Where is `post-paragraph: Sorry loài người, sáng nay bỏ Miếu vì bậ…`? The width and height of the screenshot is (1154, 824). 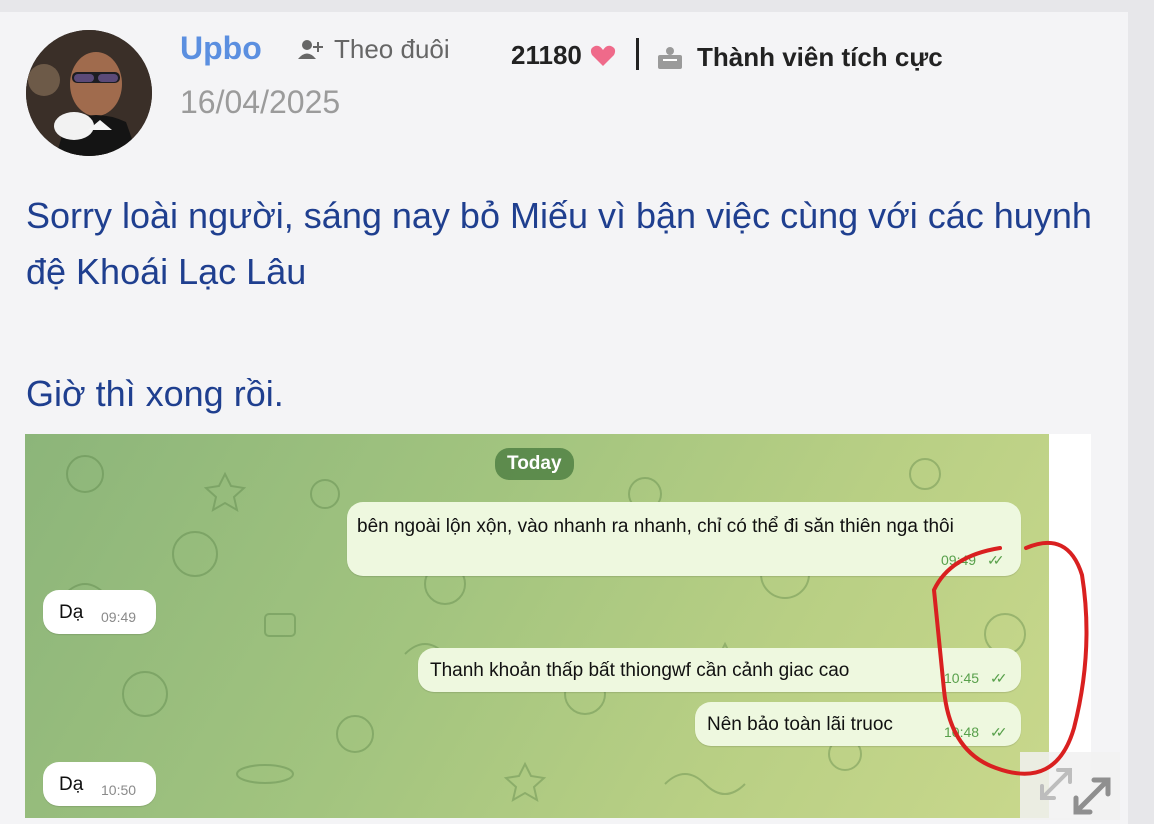 post-paragraph: Sorry loài người, sáng nay bỏ Miếu vì bậ… is located at coordinates (559, 243).